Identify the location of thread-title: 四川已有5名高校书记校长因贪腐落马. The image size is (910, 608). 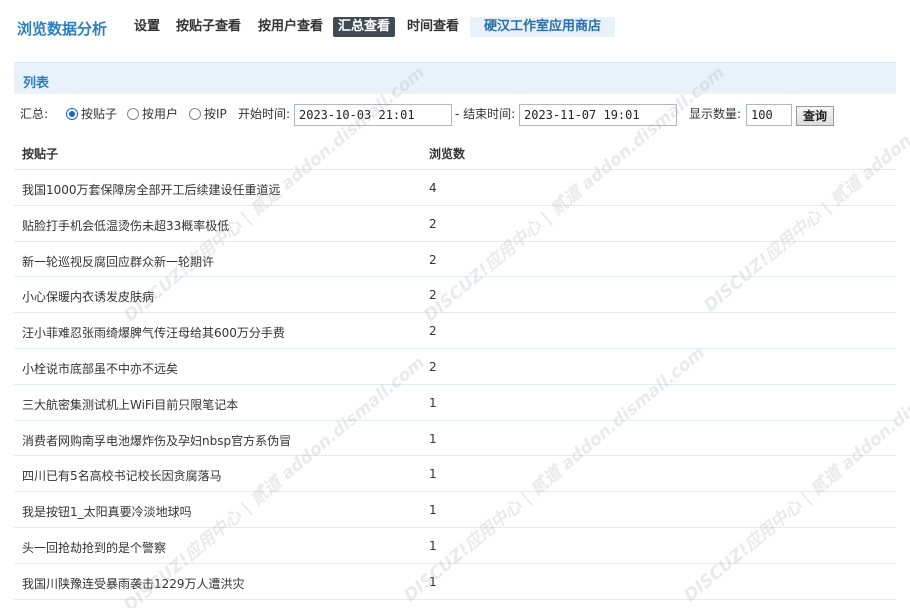
(122, 475).